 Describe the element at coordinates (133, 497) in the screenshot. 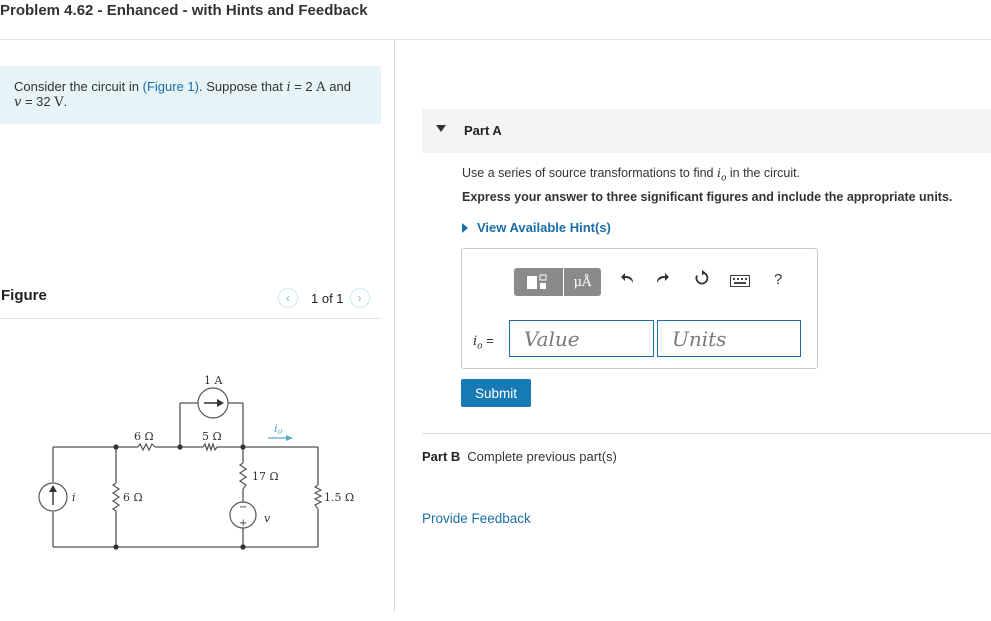

I see `label-6-ohm-shunt: 6 Ω` at that location.